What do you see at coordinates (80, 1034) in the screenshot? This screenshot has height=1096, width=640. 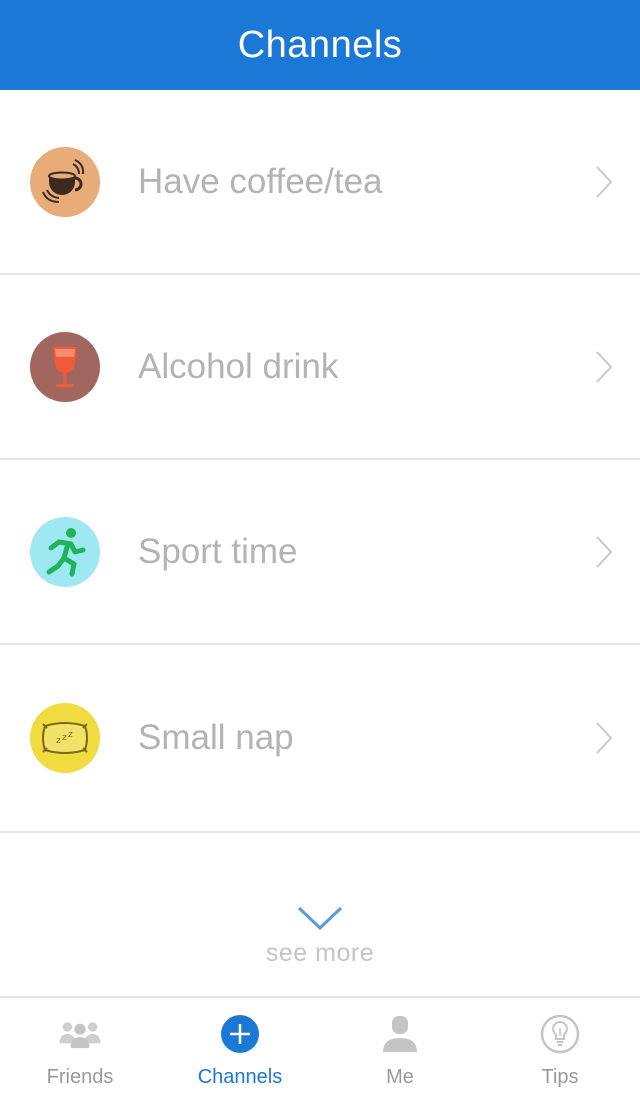 I see `friends-icon` at bounding box center [80, 1034].